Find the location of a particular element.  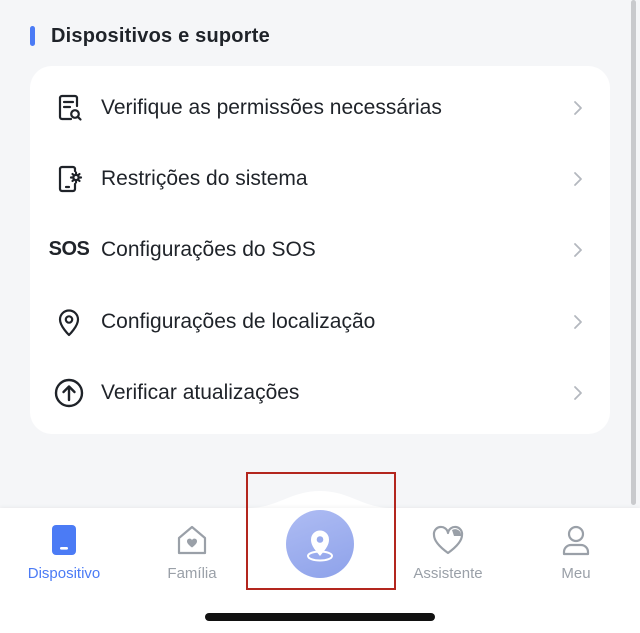

family-home-icon is located at coordinates (192, 540).